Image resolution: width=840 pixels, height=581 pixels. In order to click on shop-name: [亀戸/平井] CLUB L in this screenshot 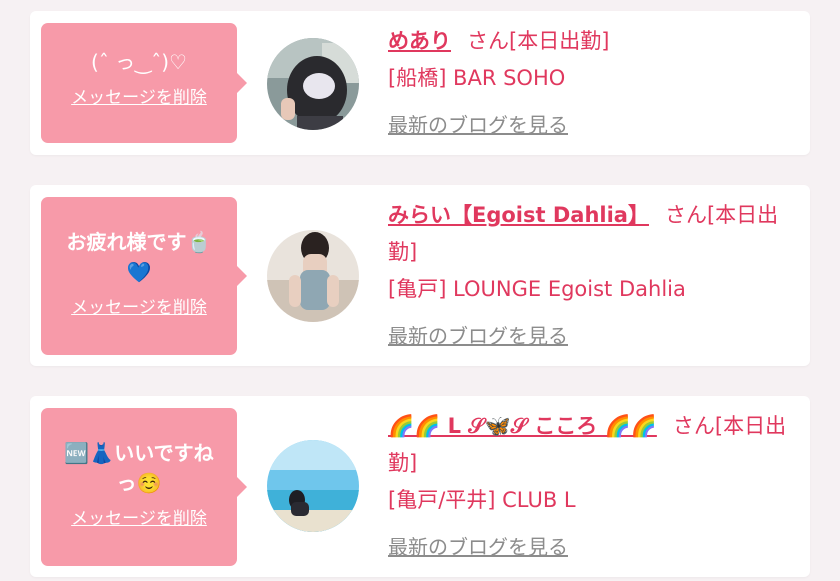, I will do `click(482, 500)`.